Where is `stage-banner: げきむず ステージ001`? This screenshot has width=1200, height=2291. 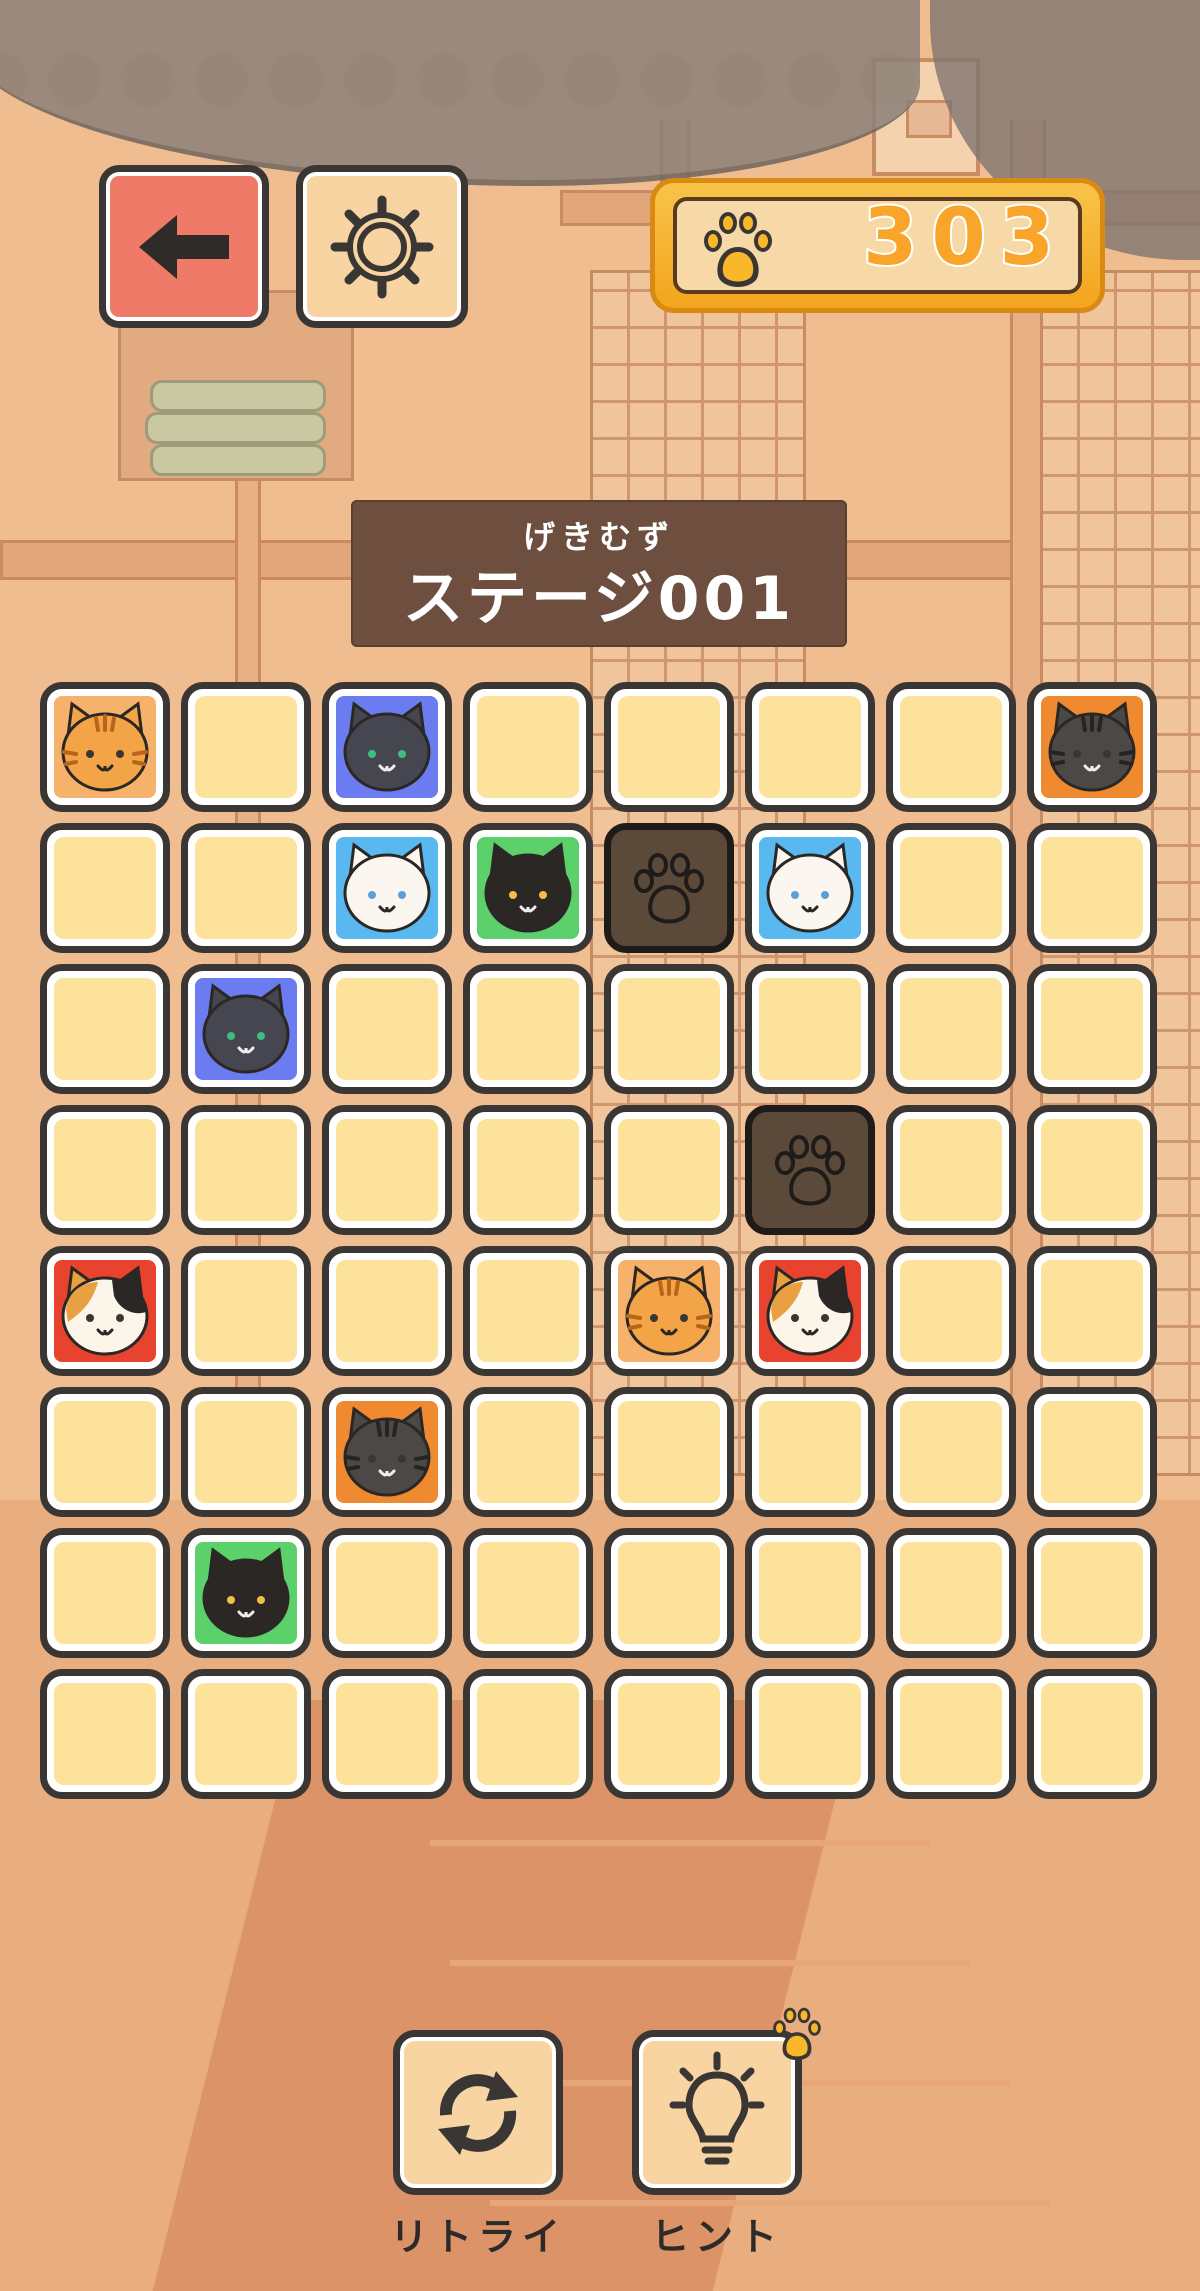 stage-banner: げきむず ステージ001 is located at coordinates (599, 573).